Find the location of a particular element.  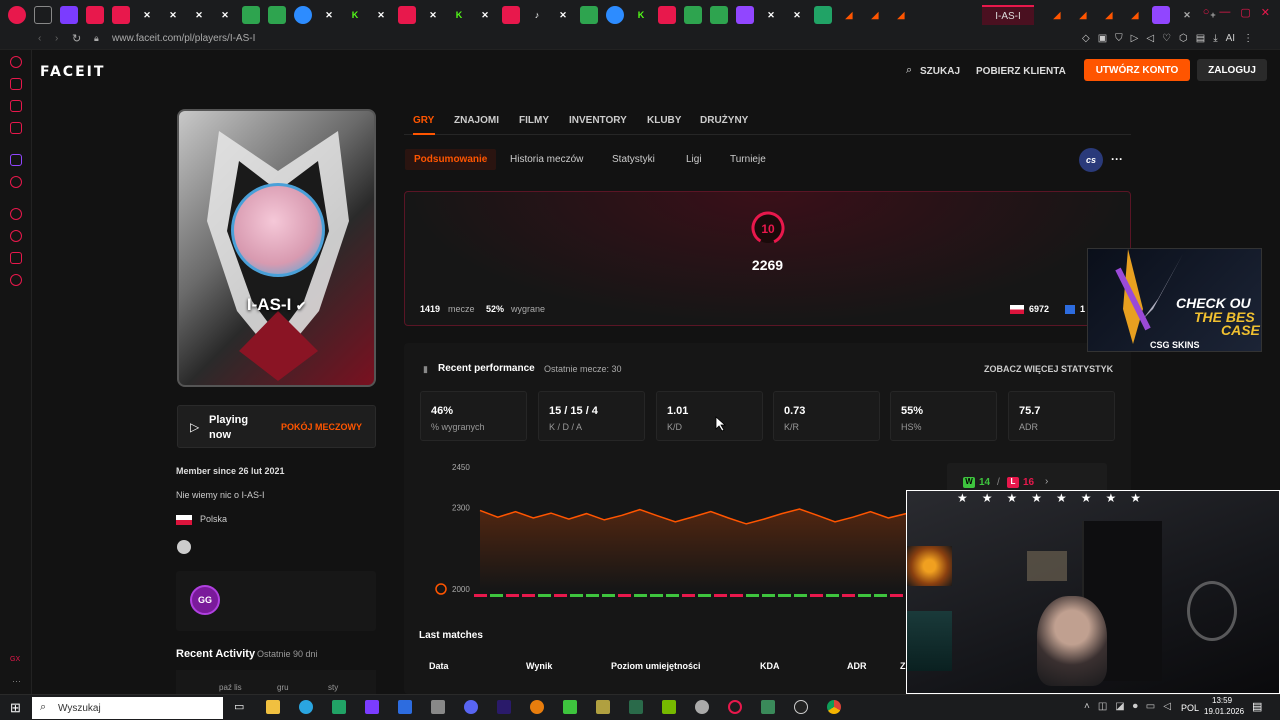

snapshot-icon: ▣ is located at coordinates (1102, 38).